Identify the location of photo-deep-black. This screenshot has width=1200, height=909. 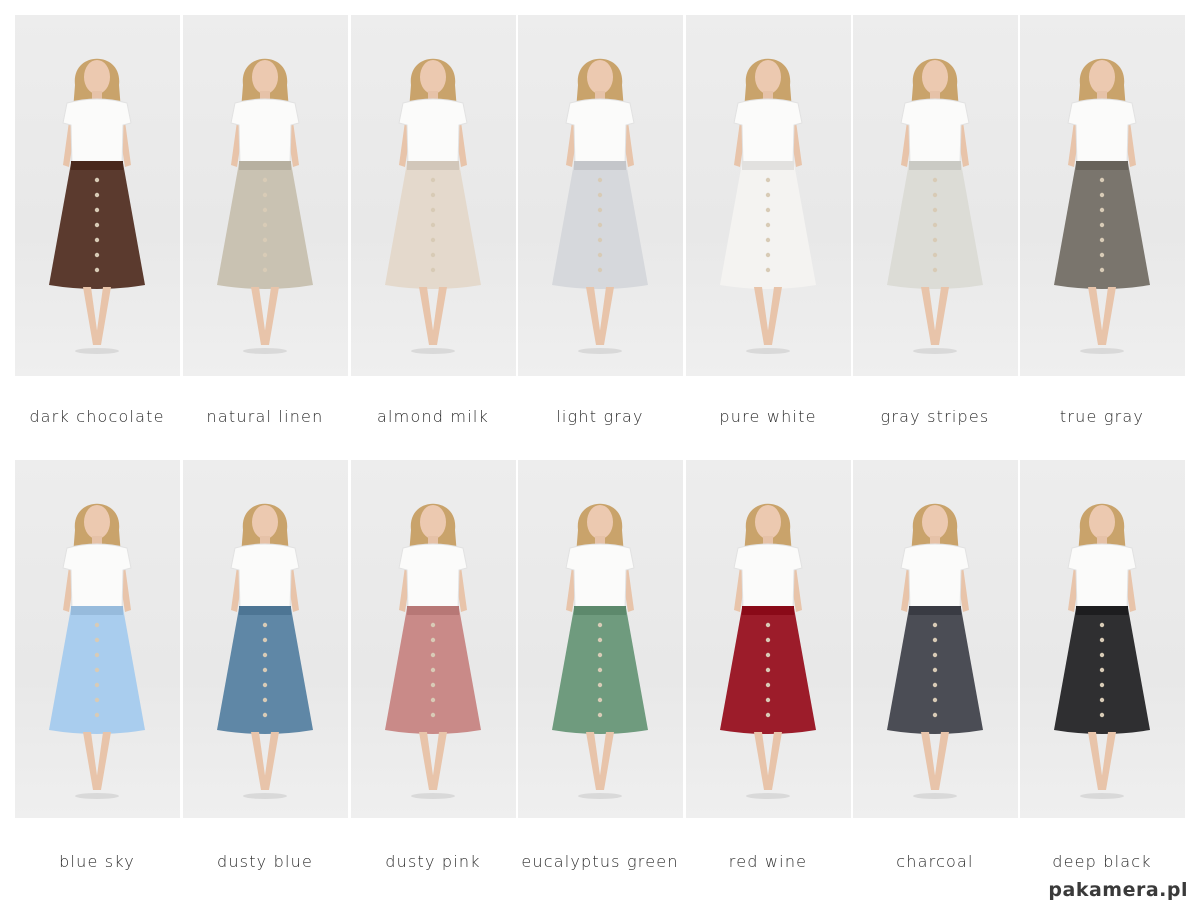
(1102, 639).